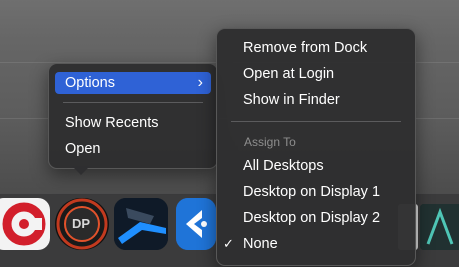 This screenshot has width=459, height=267. Describe the element at coordinates (133, 149) in the screenshot. I see `menu-item-open: Open` at that location.